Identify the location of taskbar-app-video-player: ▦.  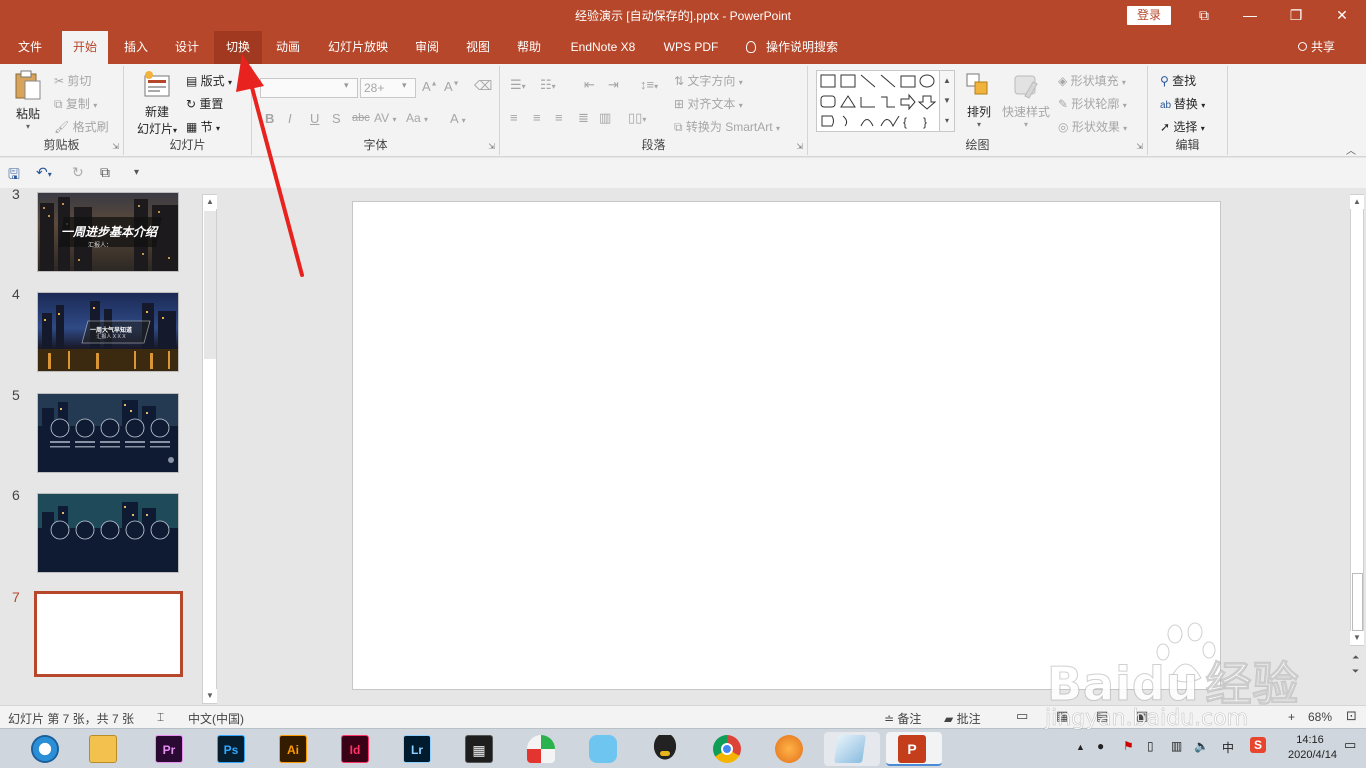
(479, 749).